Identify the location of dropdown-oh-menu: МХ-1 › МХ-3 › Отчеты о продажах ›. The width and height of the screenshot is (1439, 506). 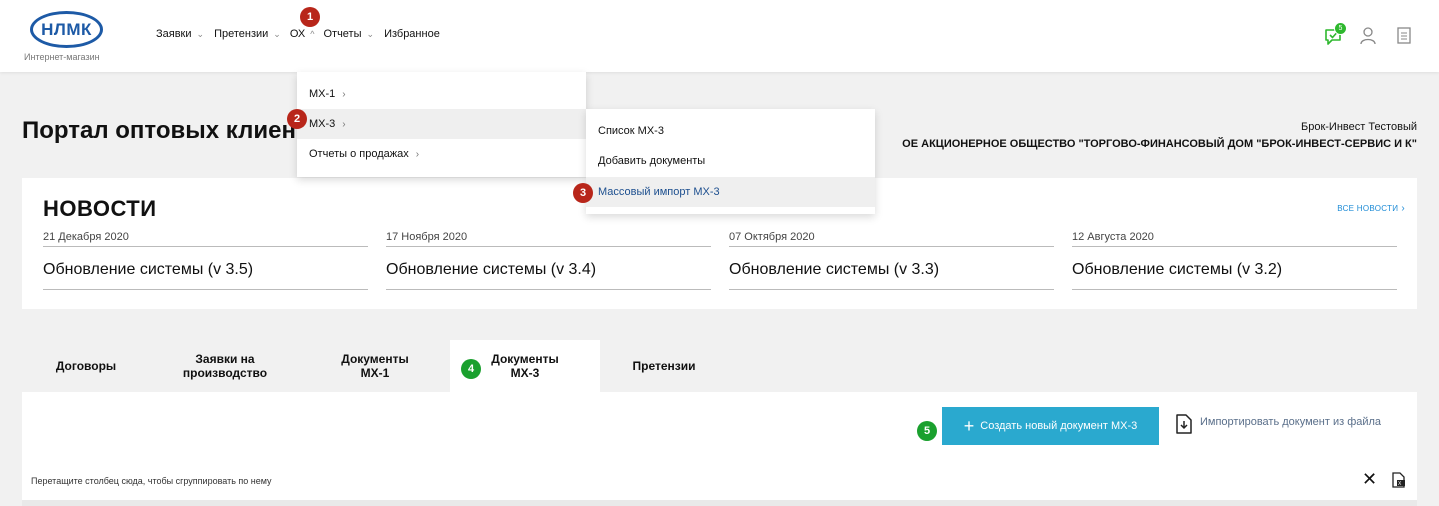
(441, 124).